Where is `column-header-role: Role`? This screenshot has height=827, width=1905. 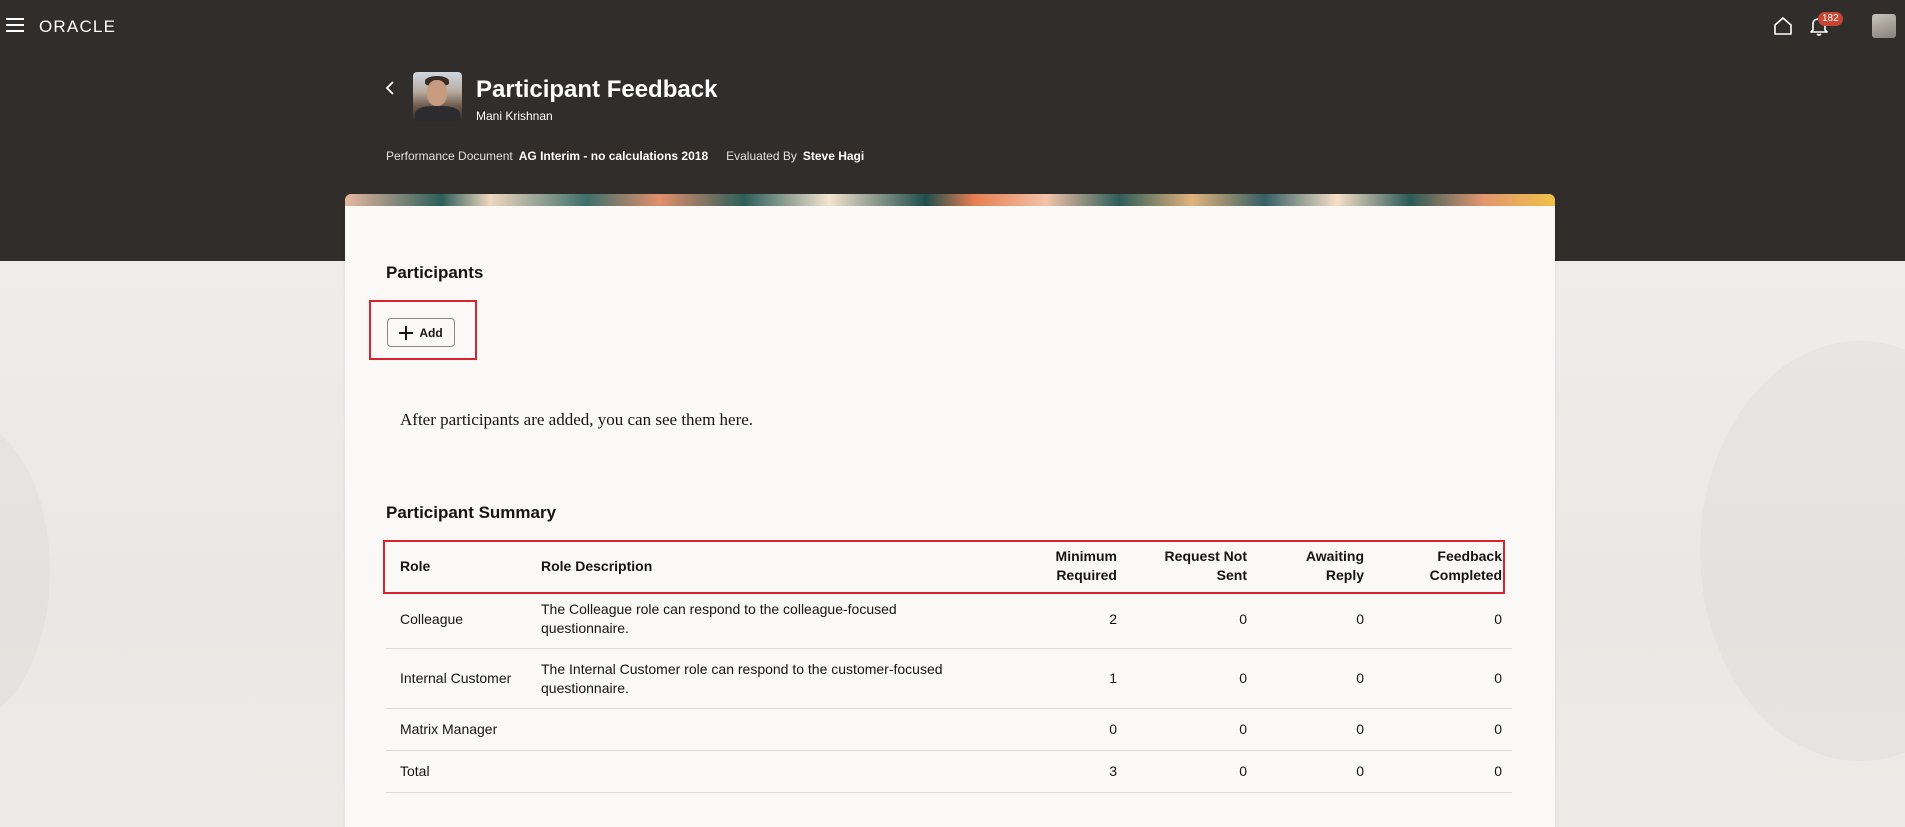
column-header-role: Role is located at coordinates (456, 566).